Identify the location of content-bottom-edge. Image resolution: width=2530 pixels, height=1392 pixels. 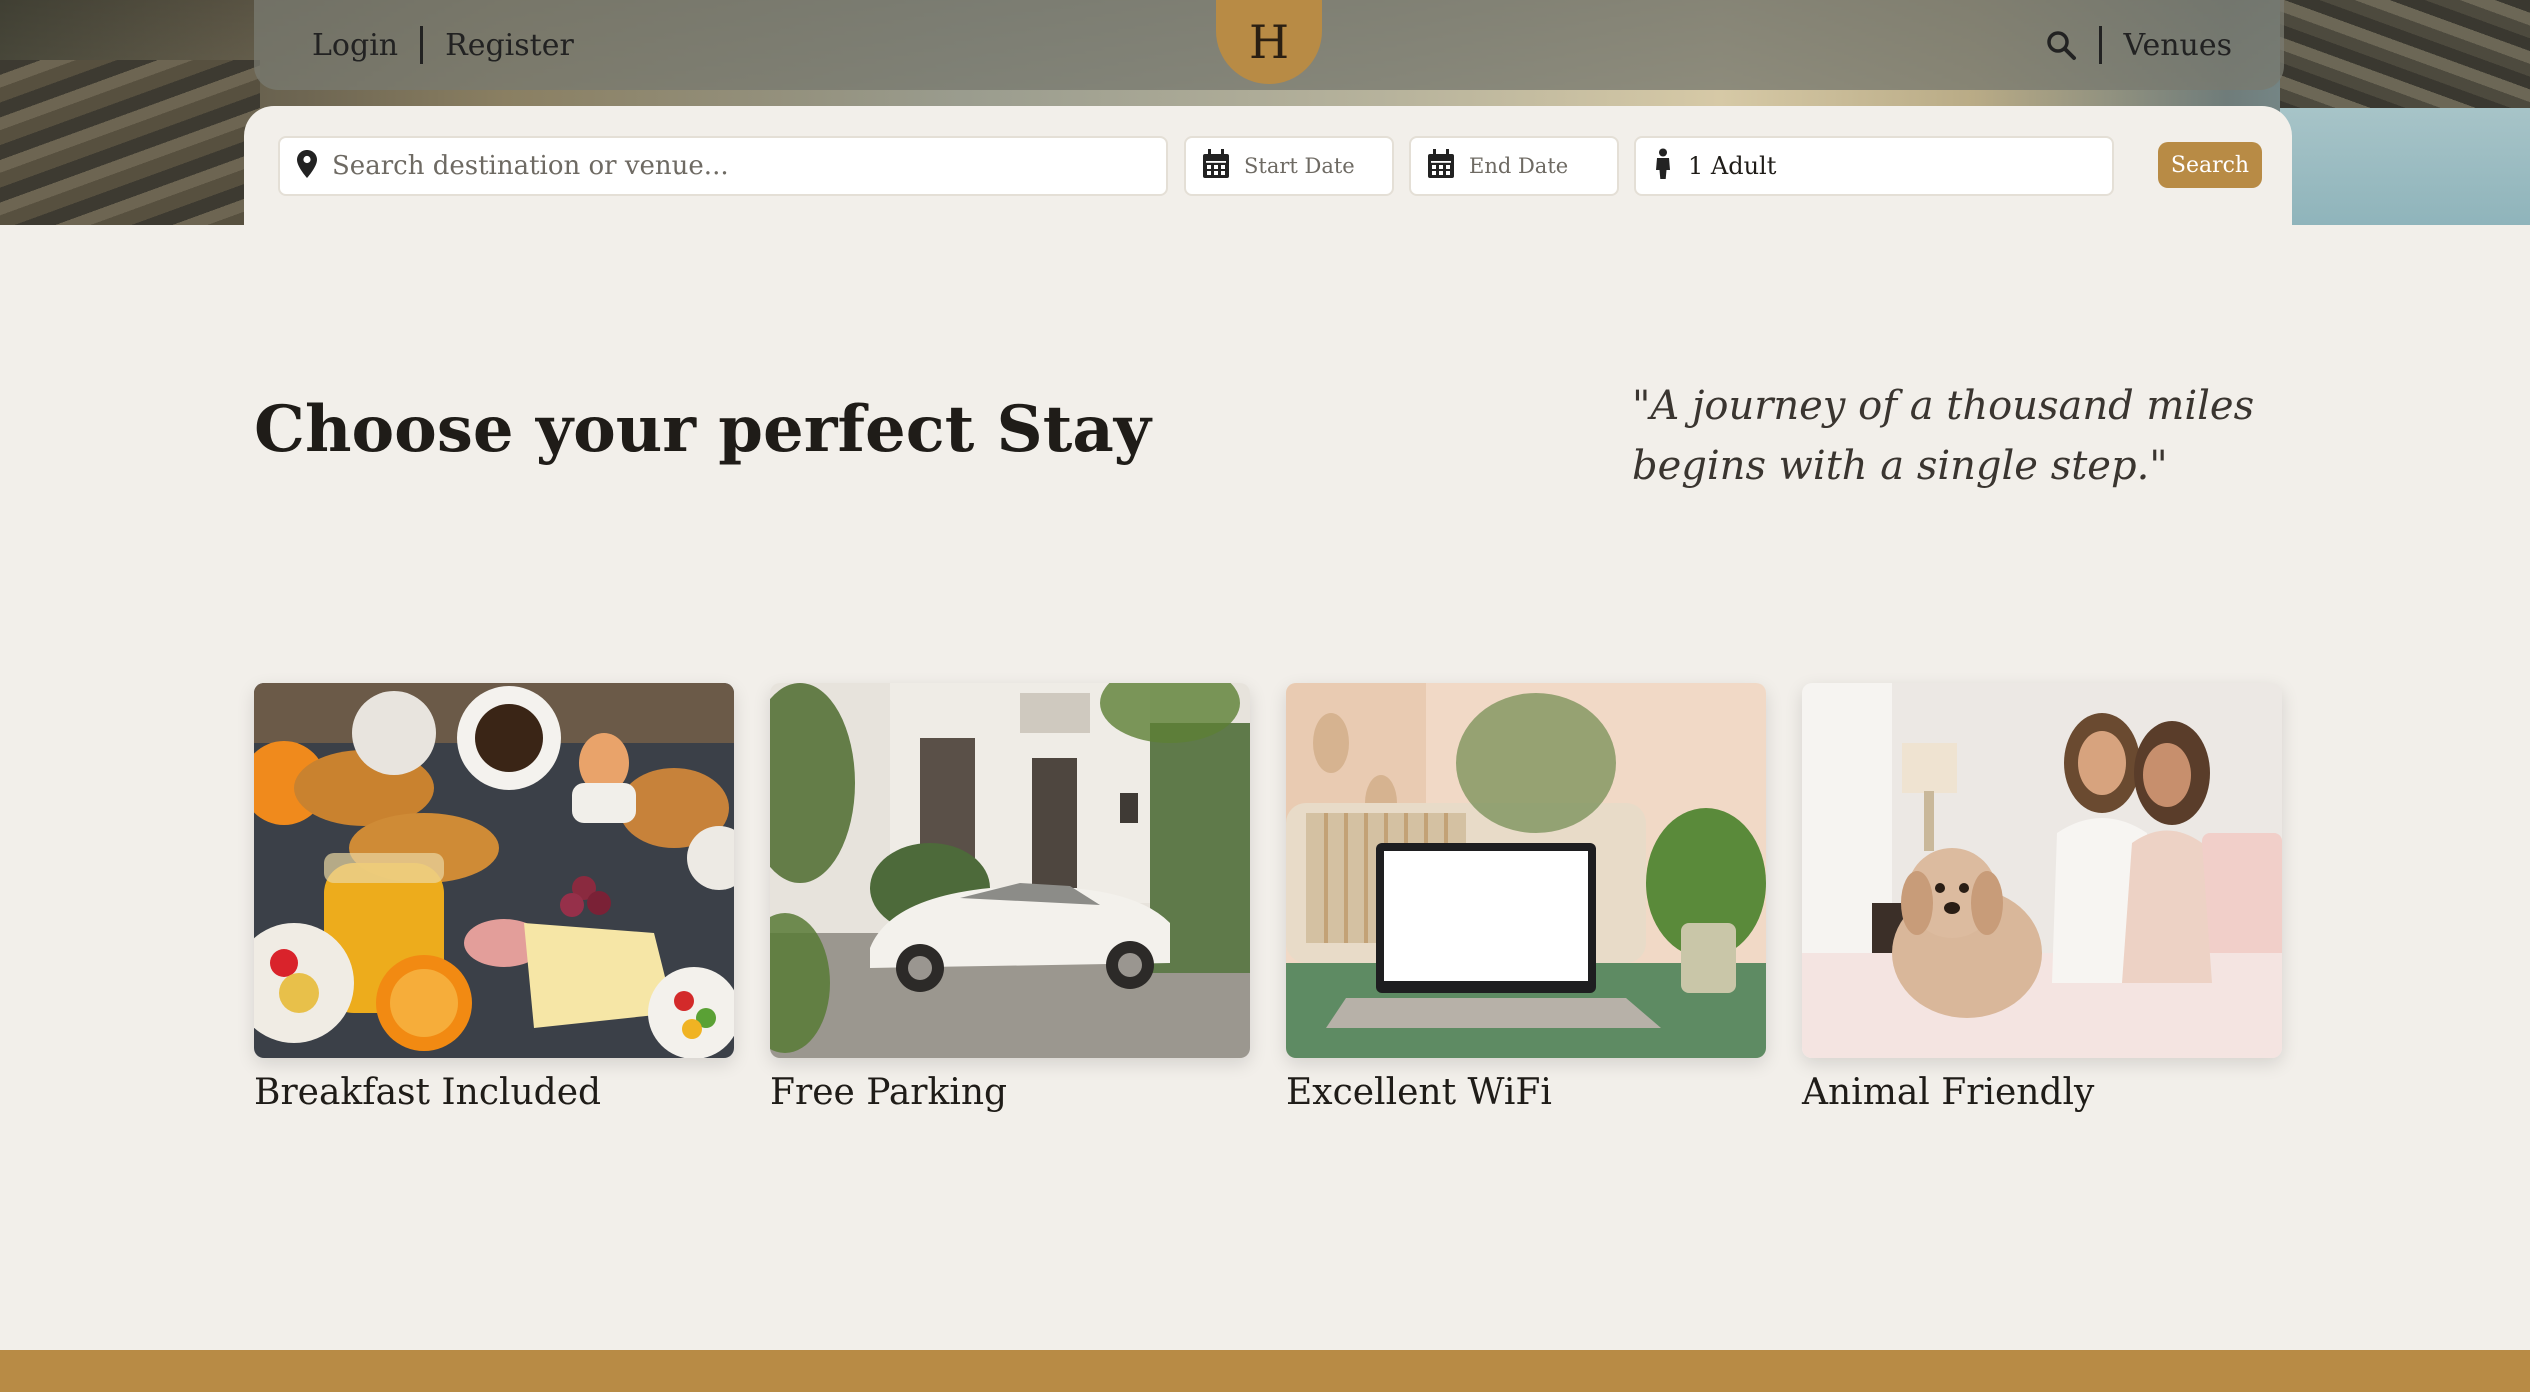
(1265, 1335).